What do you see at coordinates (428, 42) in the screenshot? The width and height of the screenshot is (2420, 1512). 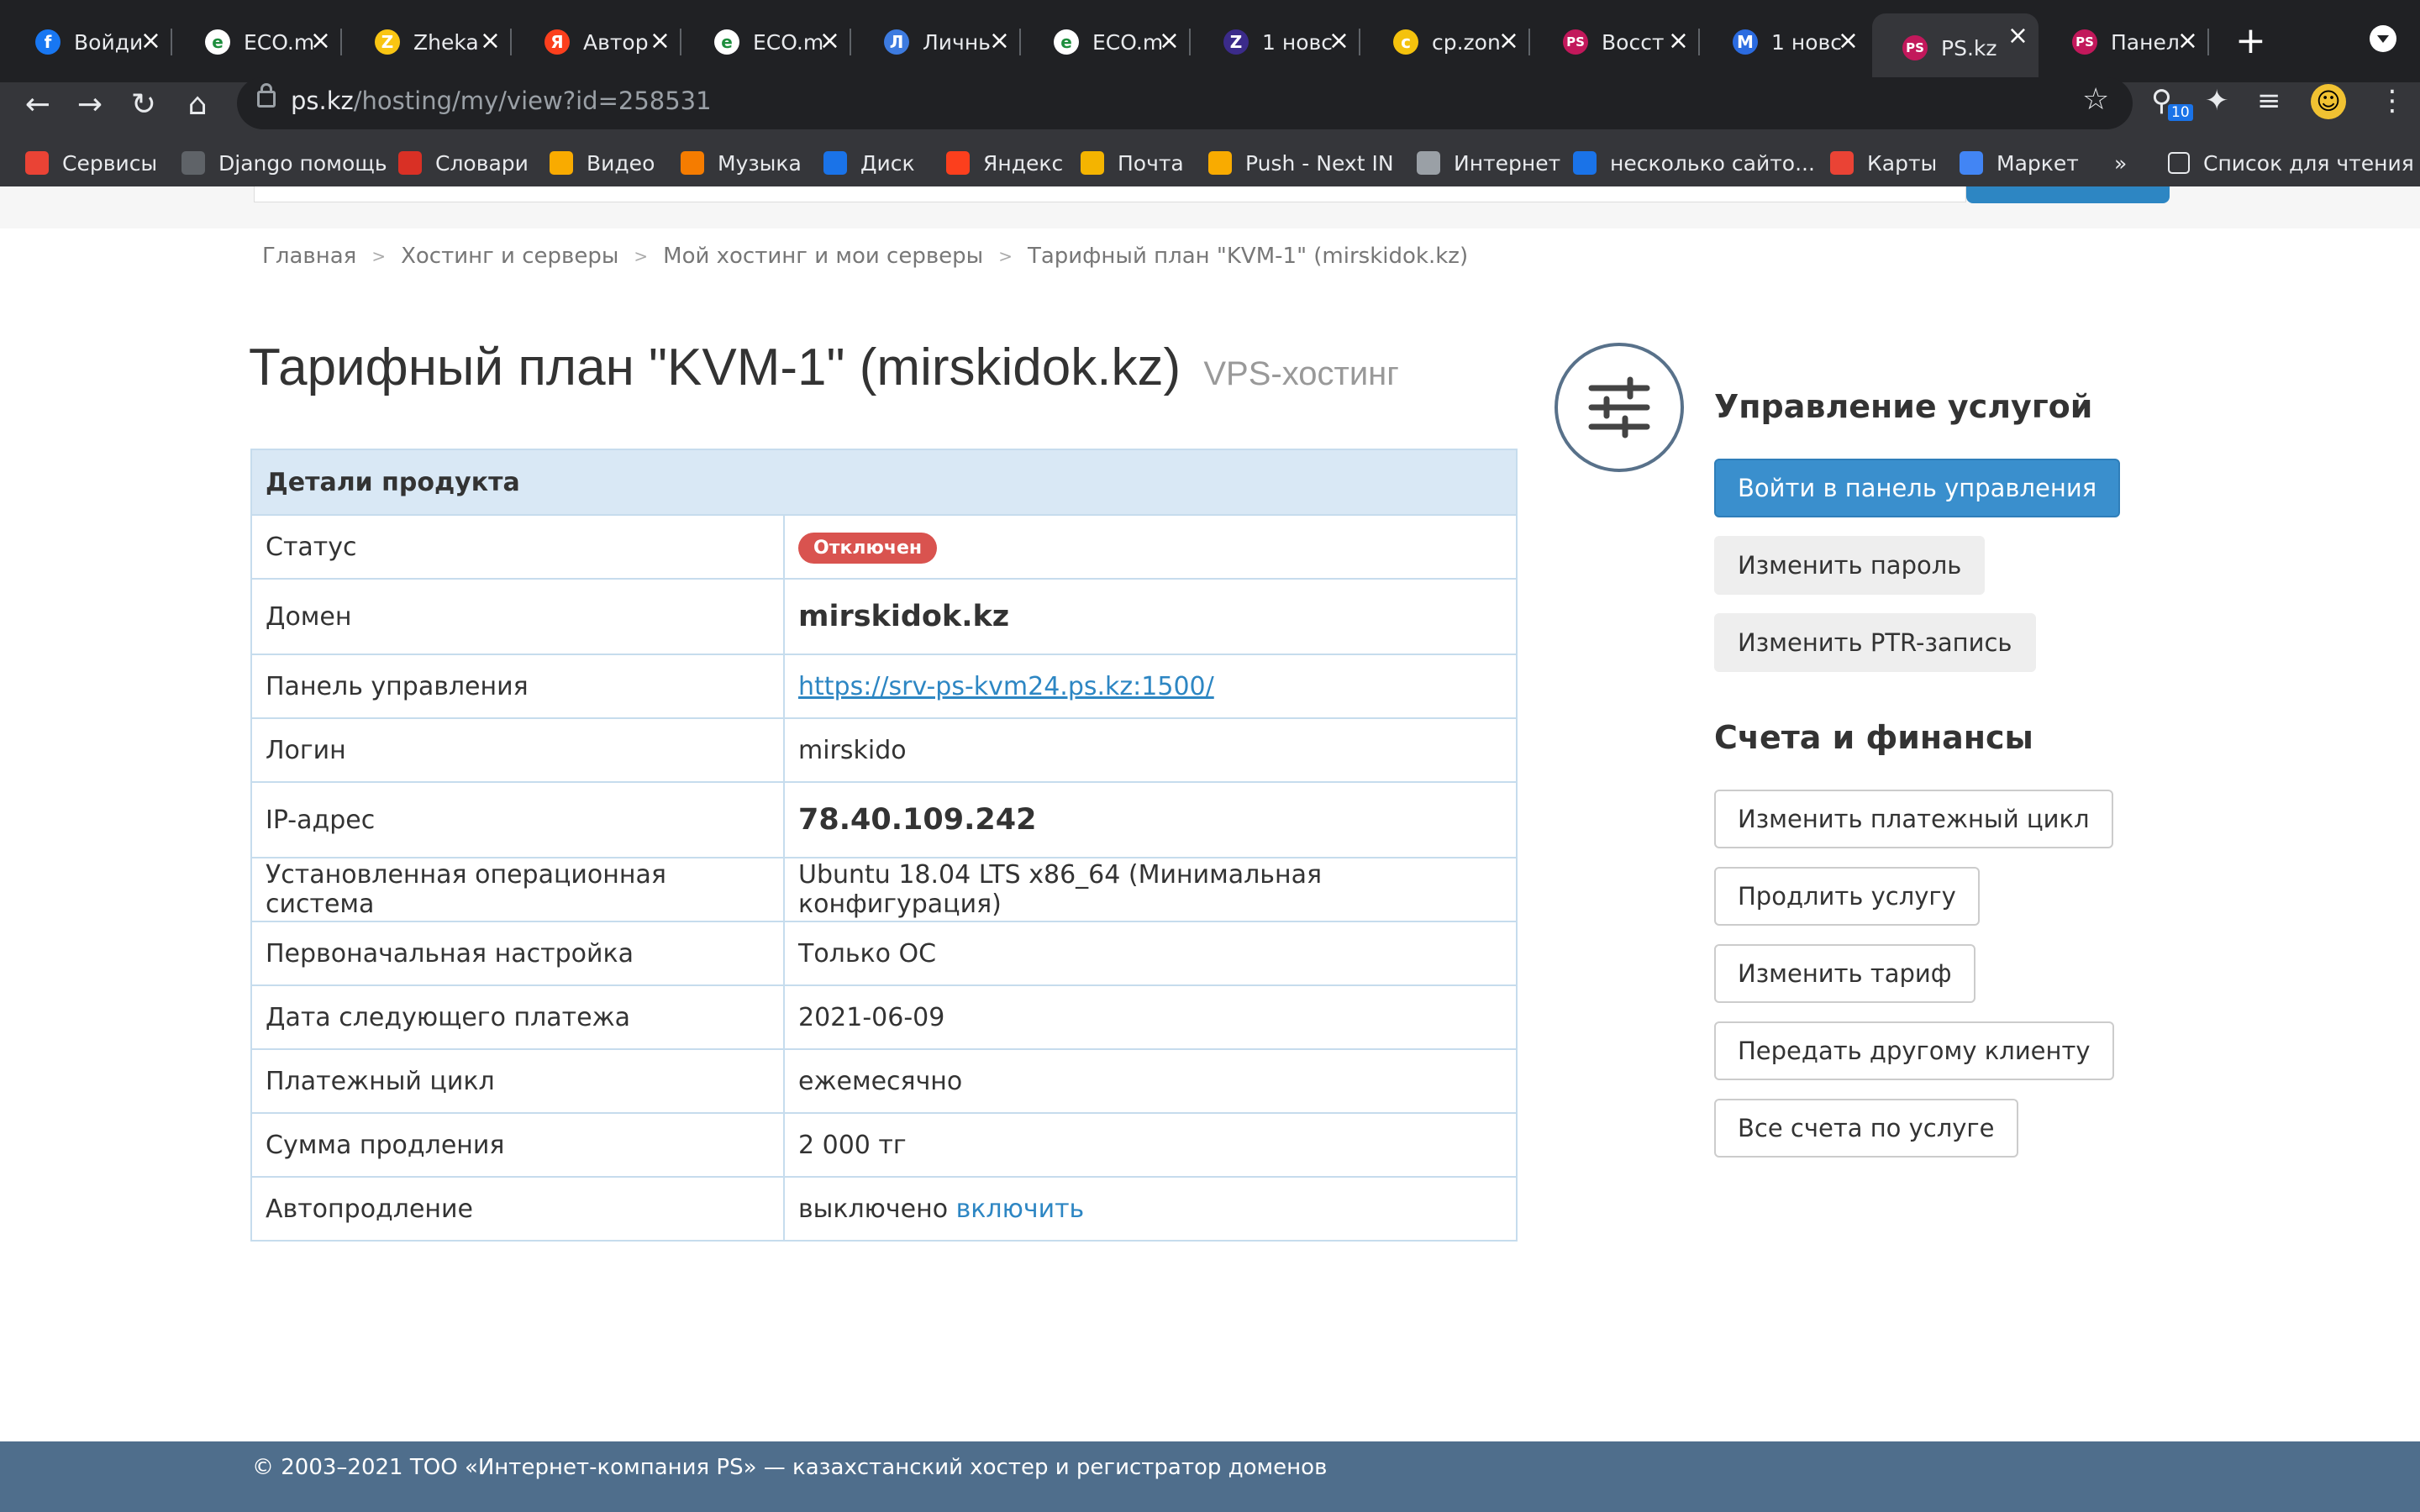 I see `browser-tab: Z Zheka ×` at bounding box center [428, 42].